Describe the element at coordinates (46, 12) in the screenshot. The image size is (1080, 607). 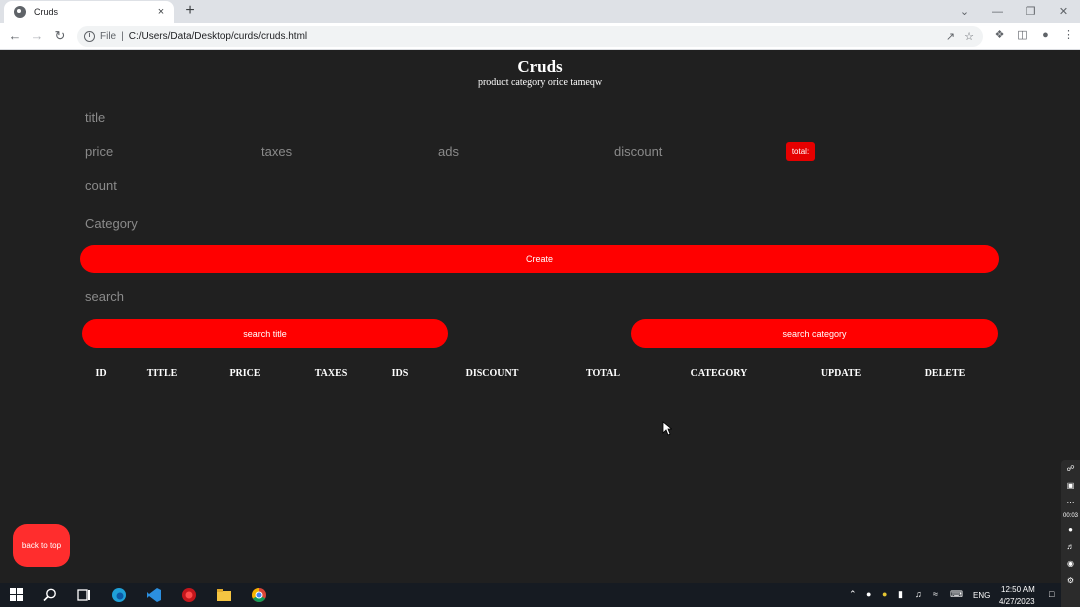
I see `tab-title: Cruds` at that location.